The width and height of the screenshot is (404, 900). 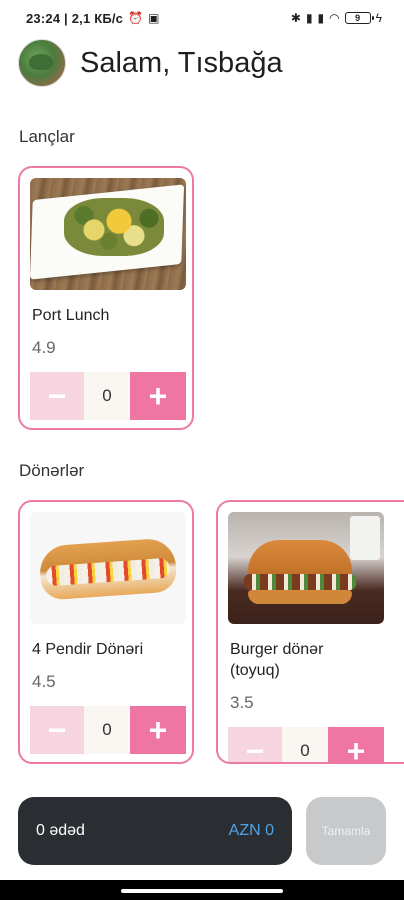 I want to click on cart-total: AZN 0, so click(x=251, y=830).